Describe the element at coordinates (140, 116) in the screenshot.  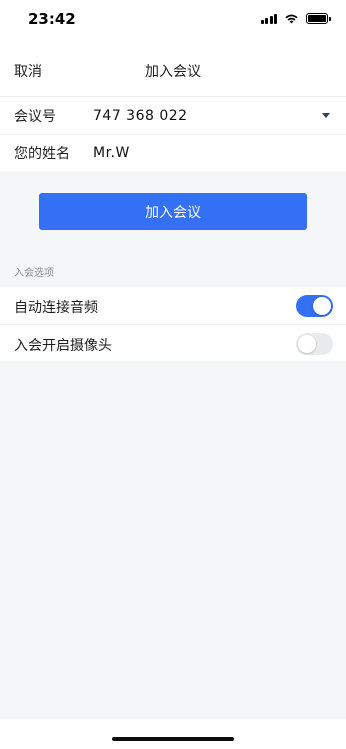
I see `meeting-id-input: 747 368 022` at that location.